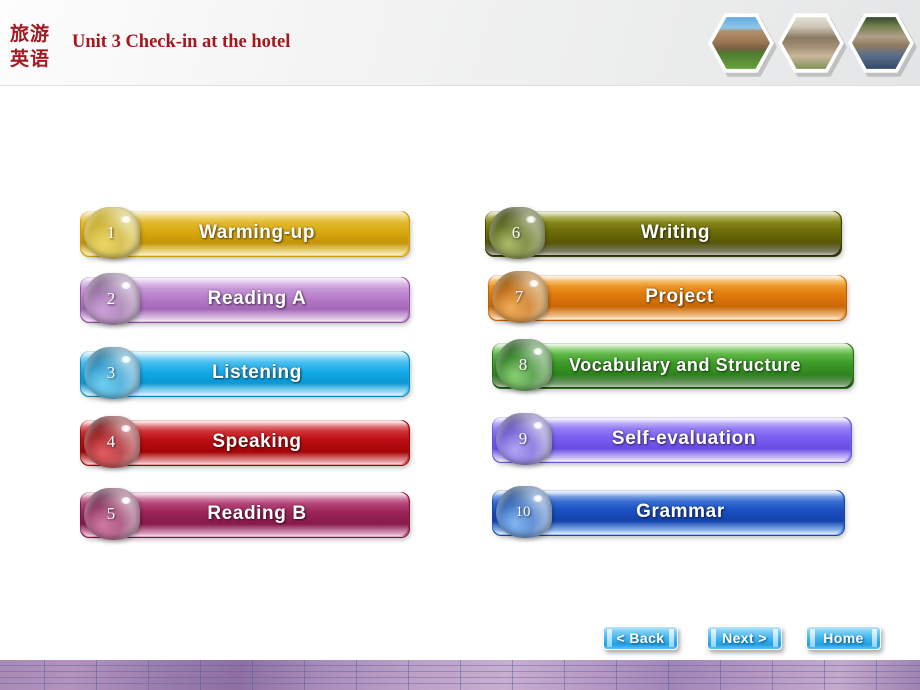 The width and height of the screenshot is (920, 690). I want to click on course-title-line-1: 旅游, so click(30, 34).